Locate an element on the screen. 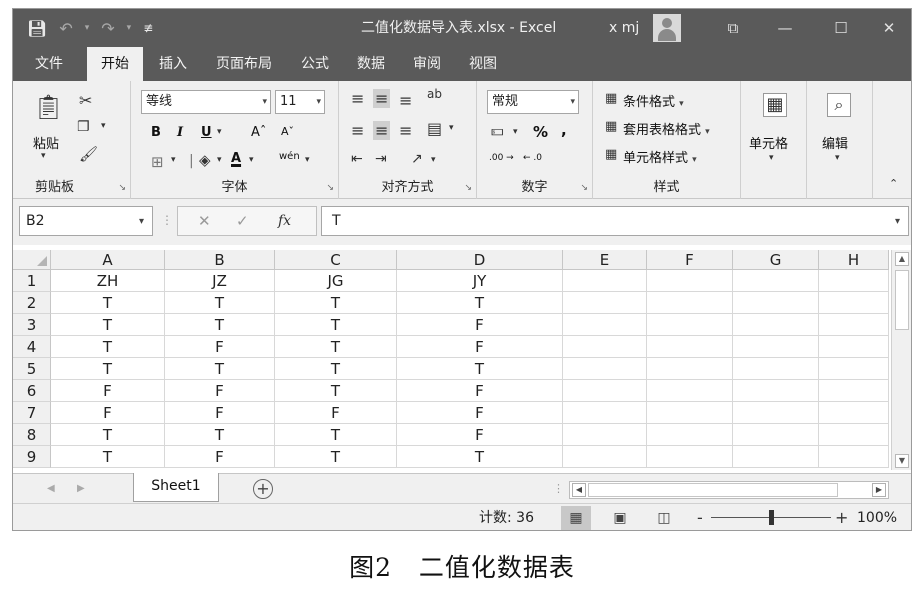 The width and height of the screenshot is (924, 595). text-direction-dropdown-icon: ▾ is located at coordinates (433, 160).